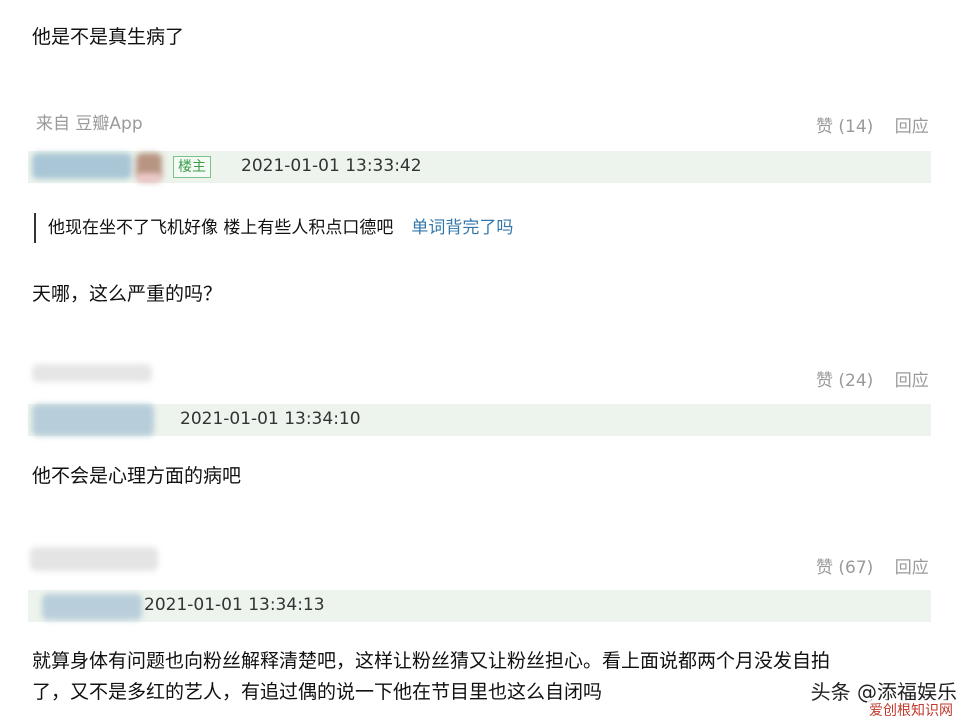  I want to click on comment-text-line: 了，又不是多红的艺人，有追过偶的说一下他在节目里也这么自闭吗, so click(317, 692).